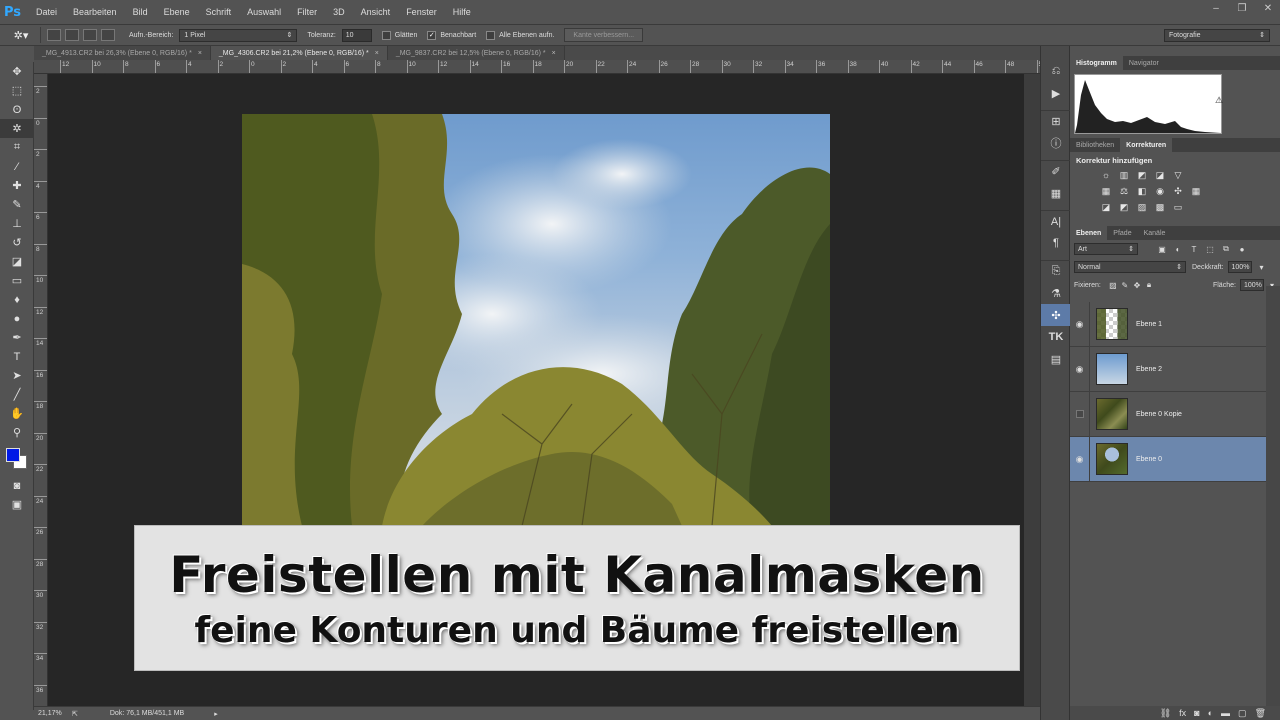 This screenshot has height=720, width=1280. What do you see at coordinates (1056, 193) in the screenshot?
I see `brush-presets-icon: ▦` at bounding box center [1056, 193].